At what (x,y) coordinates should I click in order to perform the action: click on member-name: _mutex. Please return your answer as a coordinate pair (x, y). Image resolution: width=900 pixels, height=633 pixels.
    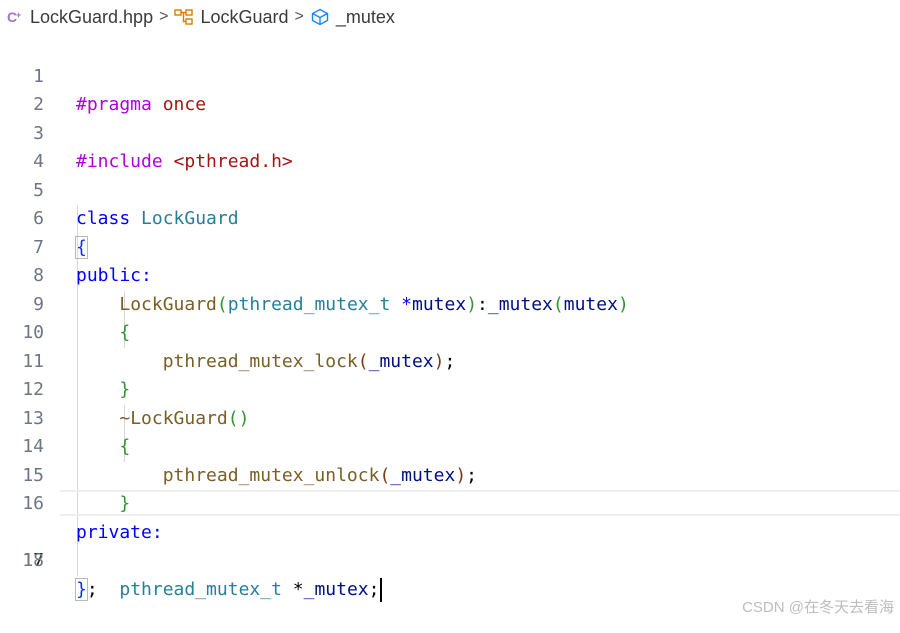
    Looking at the image, I should click on (336, 589).